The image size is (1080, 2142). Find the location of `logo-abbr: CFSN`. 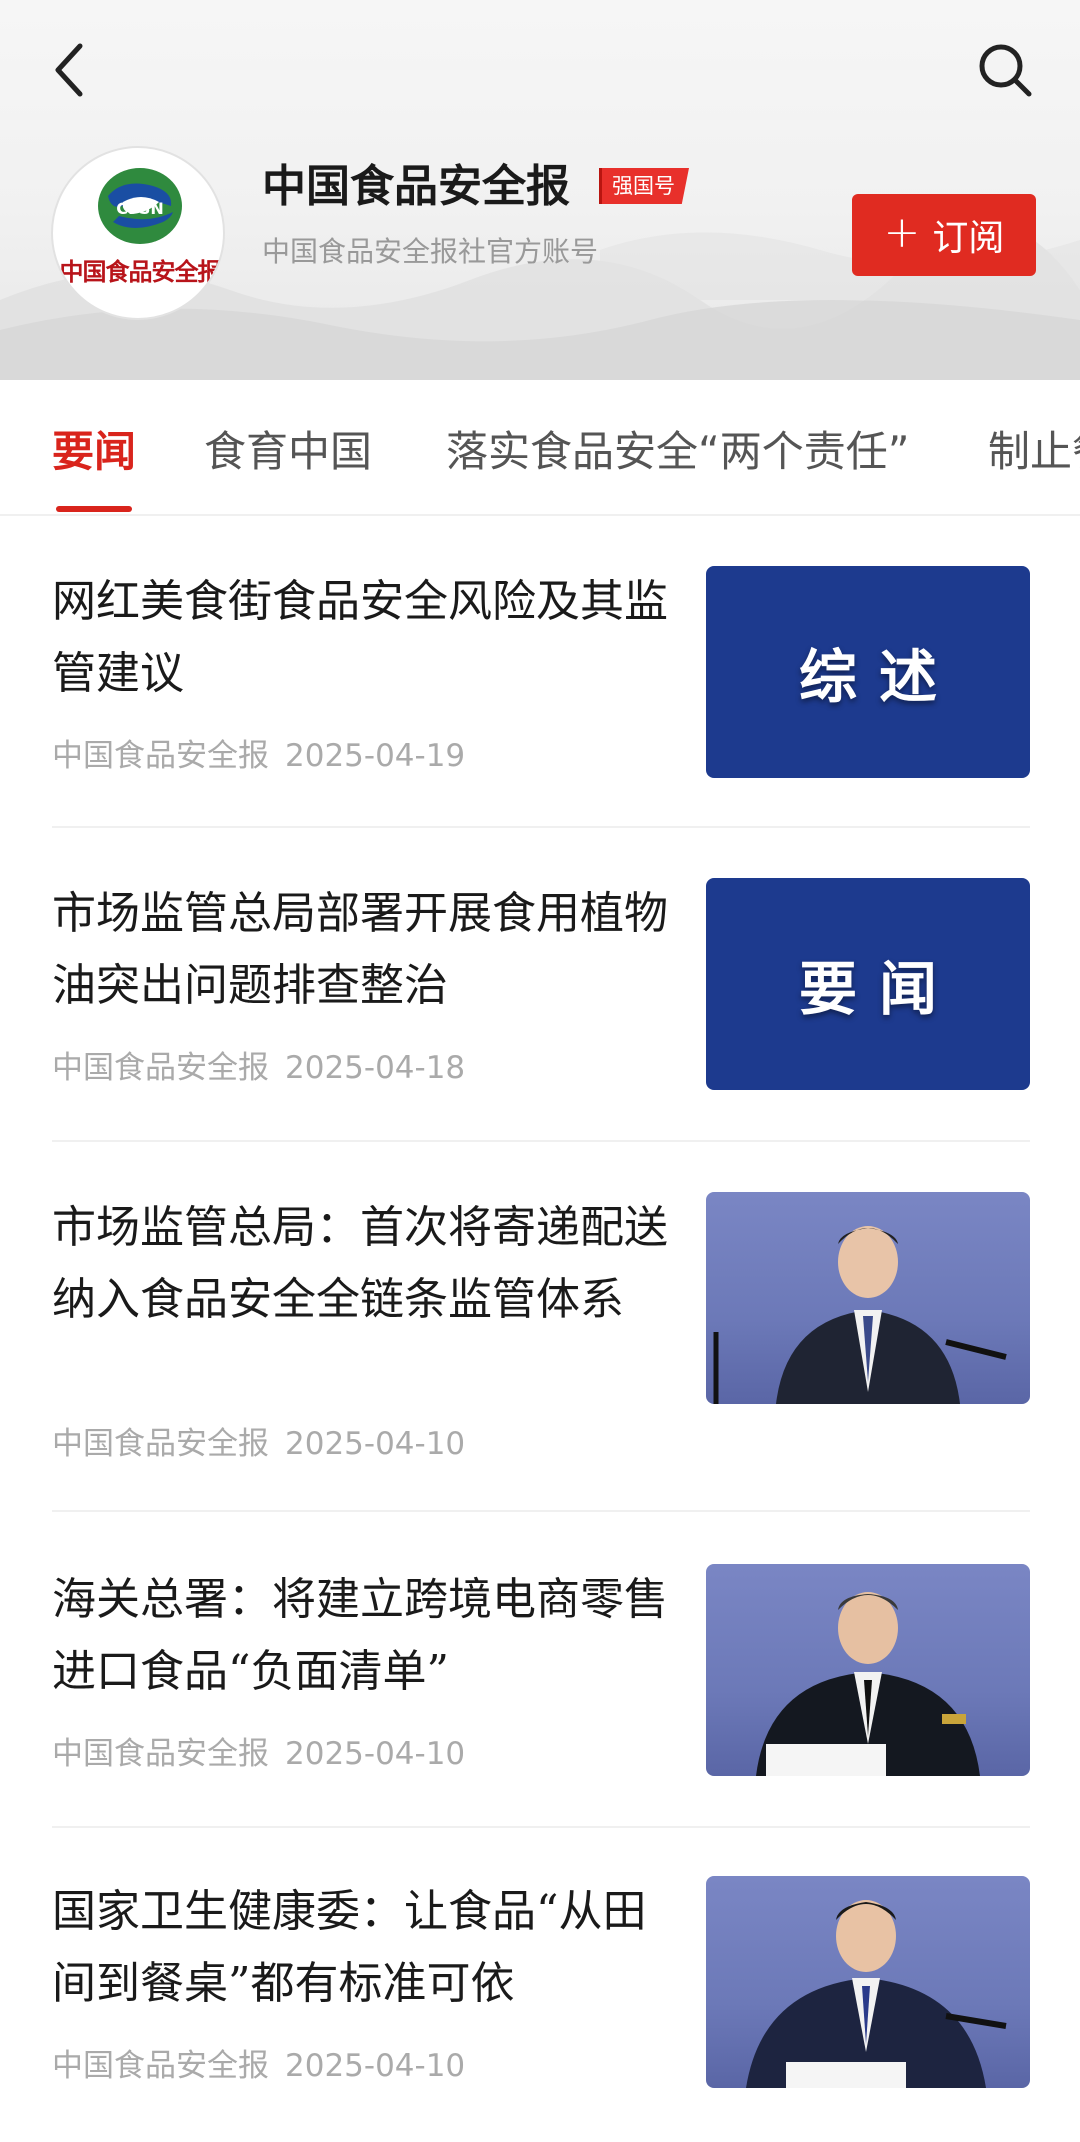

logo-abbr: CFSN is located at coordinates (140, 208).